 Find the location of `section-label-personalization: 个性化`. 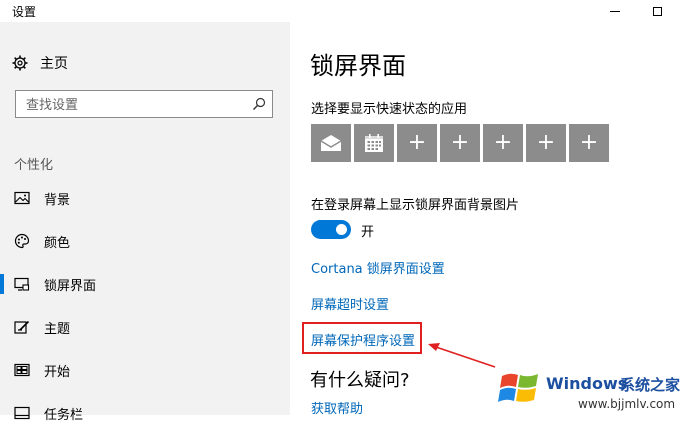

section-label-personalization: 个性化 is located at coordinates (34, 165).